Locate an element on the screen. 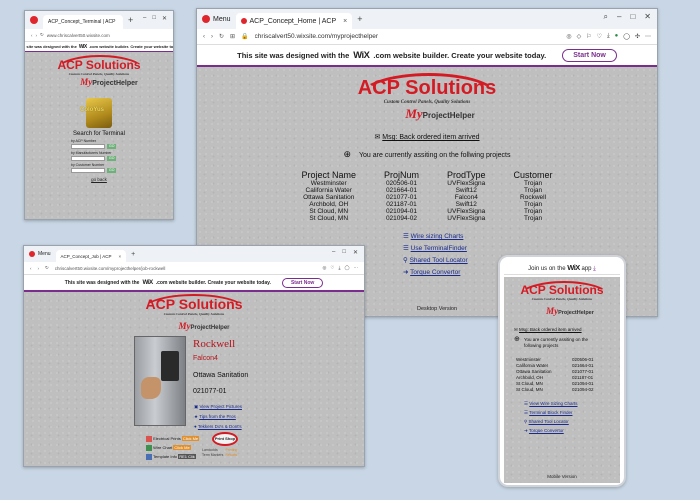 The image size is (700, 500). doc-electrical-prints: Electrical Prints Click Me is located at coordinates (173, 438).